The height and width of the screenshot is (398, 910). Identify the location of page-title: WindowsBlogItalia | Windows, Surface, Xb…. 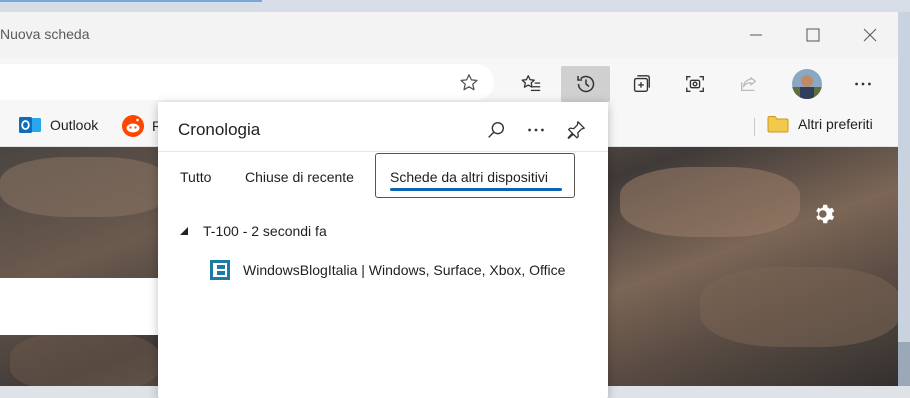
(404, 270).